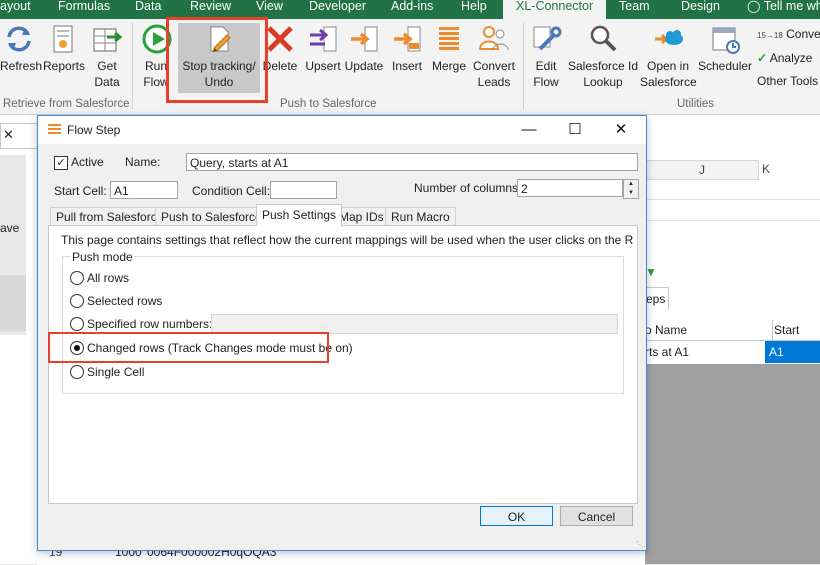 The width and height of the screenshot is (820, 565). Describe the element at coordinates (110, 216) in the screenshot. I see `tab-pull-from-salesforce: Pull from Salesforce` at that location.